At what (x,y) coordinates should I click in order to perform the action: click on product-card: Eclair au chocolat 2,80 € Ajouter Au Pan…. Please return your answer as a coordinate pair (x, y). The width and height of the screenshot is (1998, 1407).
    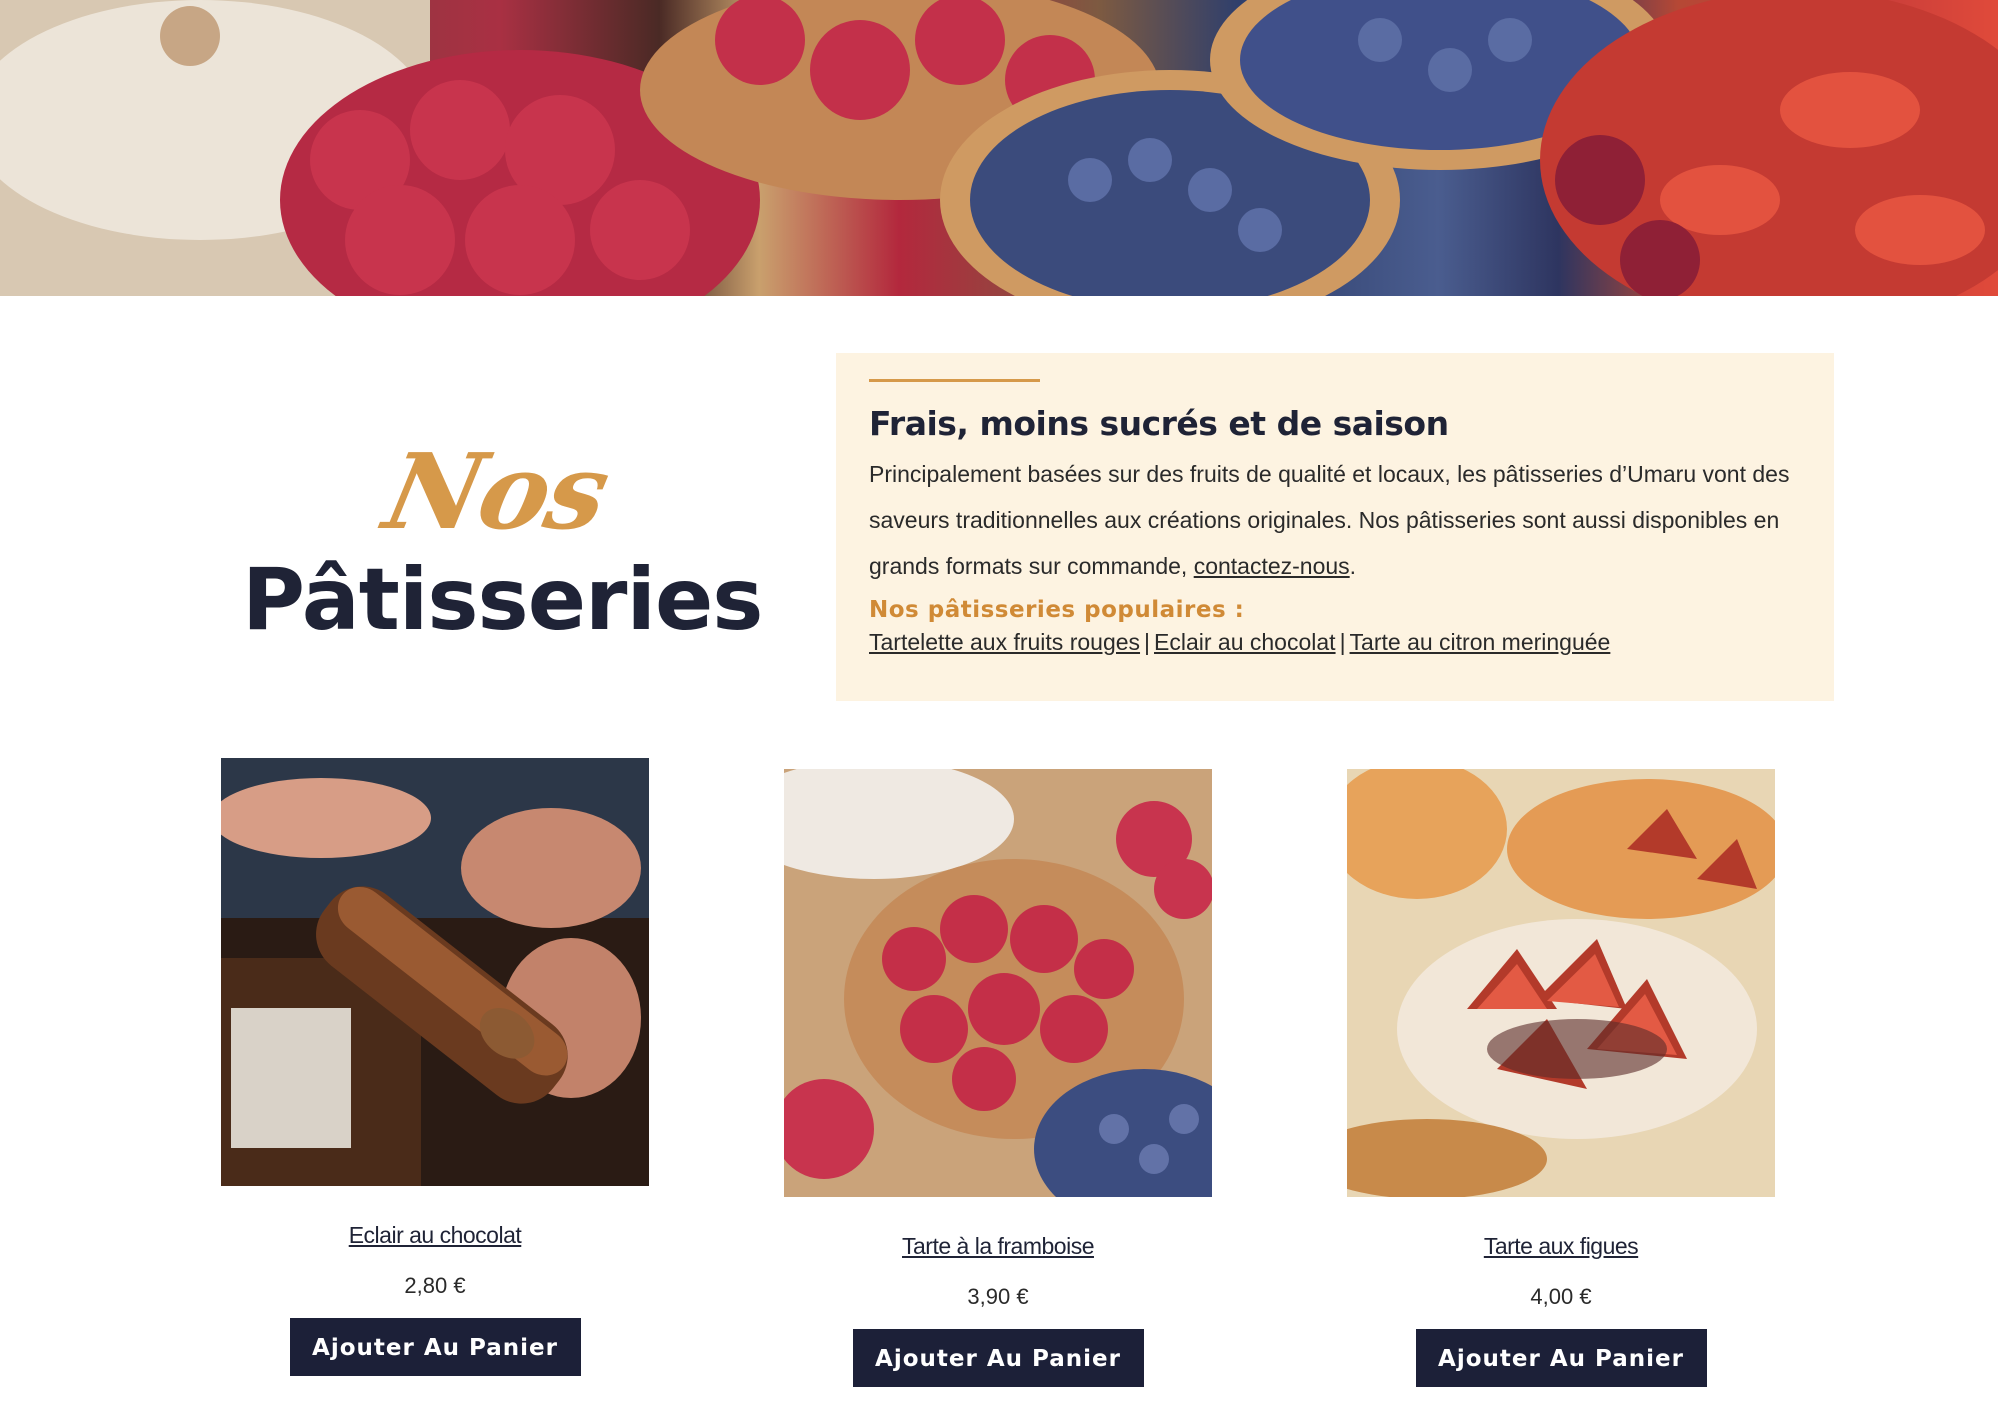
    Looking at the image, I should click on (435, 1067).